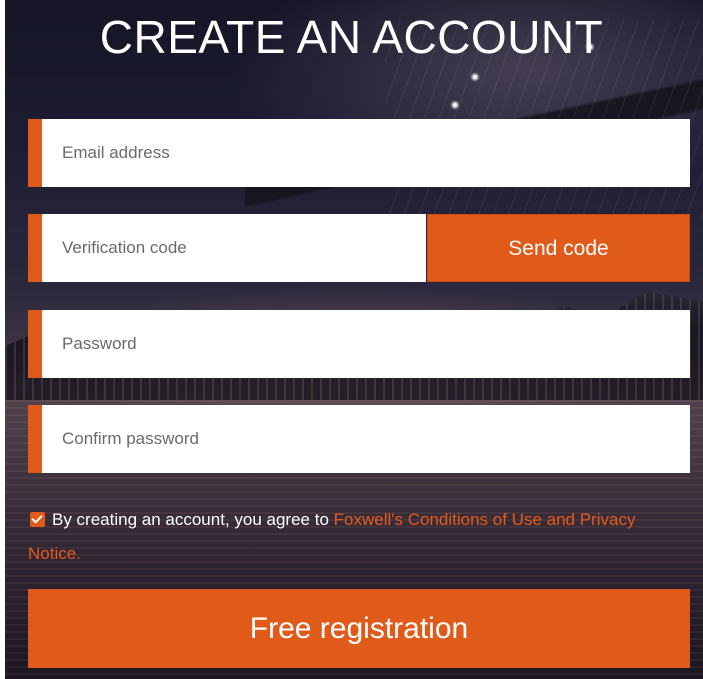 The image size is (703, 679). Describe the element at coordinates (37, 519) in the screenshot. I see `agree-checkbox` at that location.